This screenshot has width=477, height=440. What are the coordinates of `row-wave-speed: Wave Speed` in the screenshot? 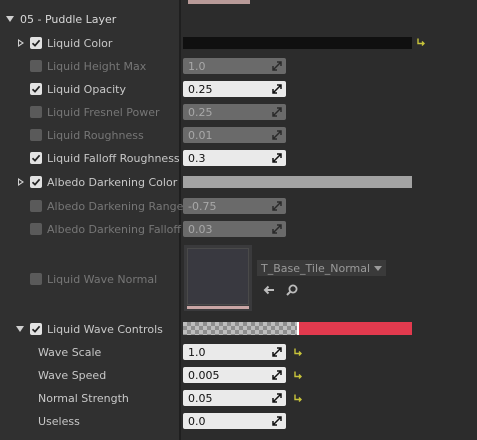 It's located at (72, 375).